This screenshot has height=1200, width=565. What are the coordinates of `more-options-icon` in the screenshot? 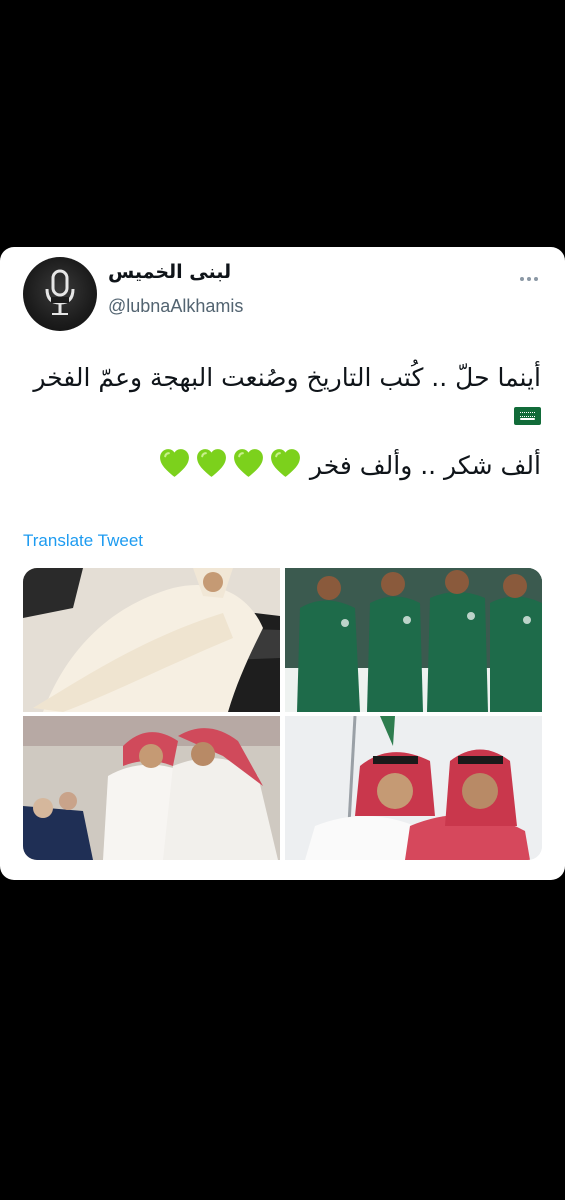 It's located at (529, 279).